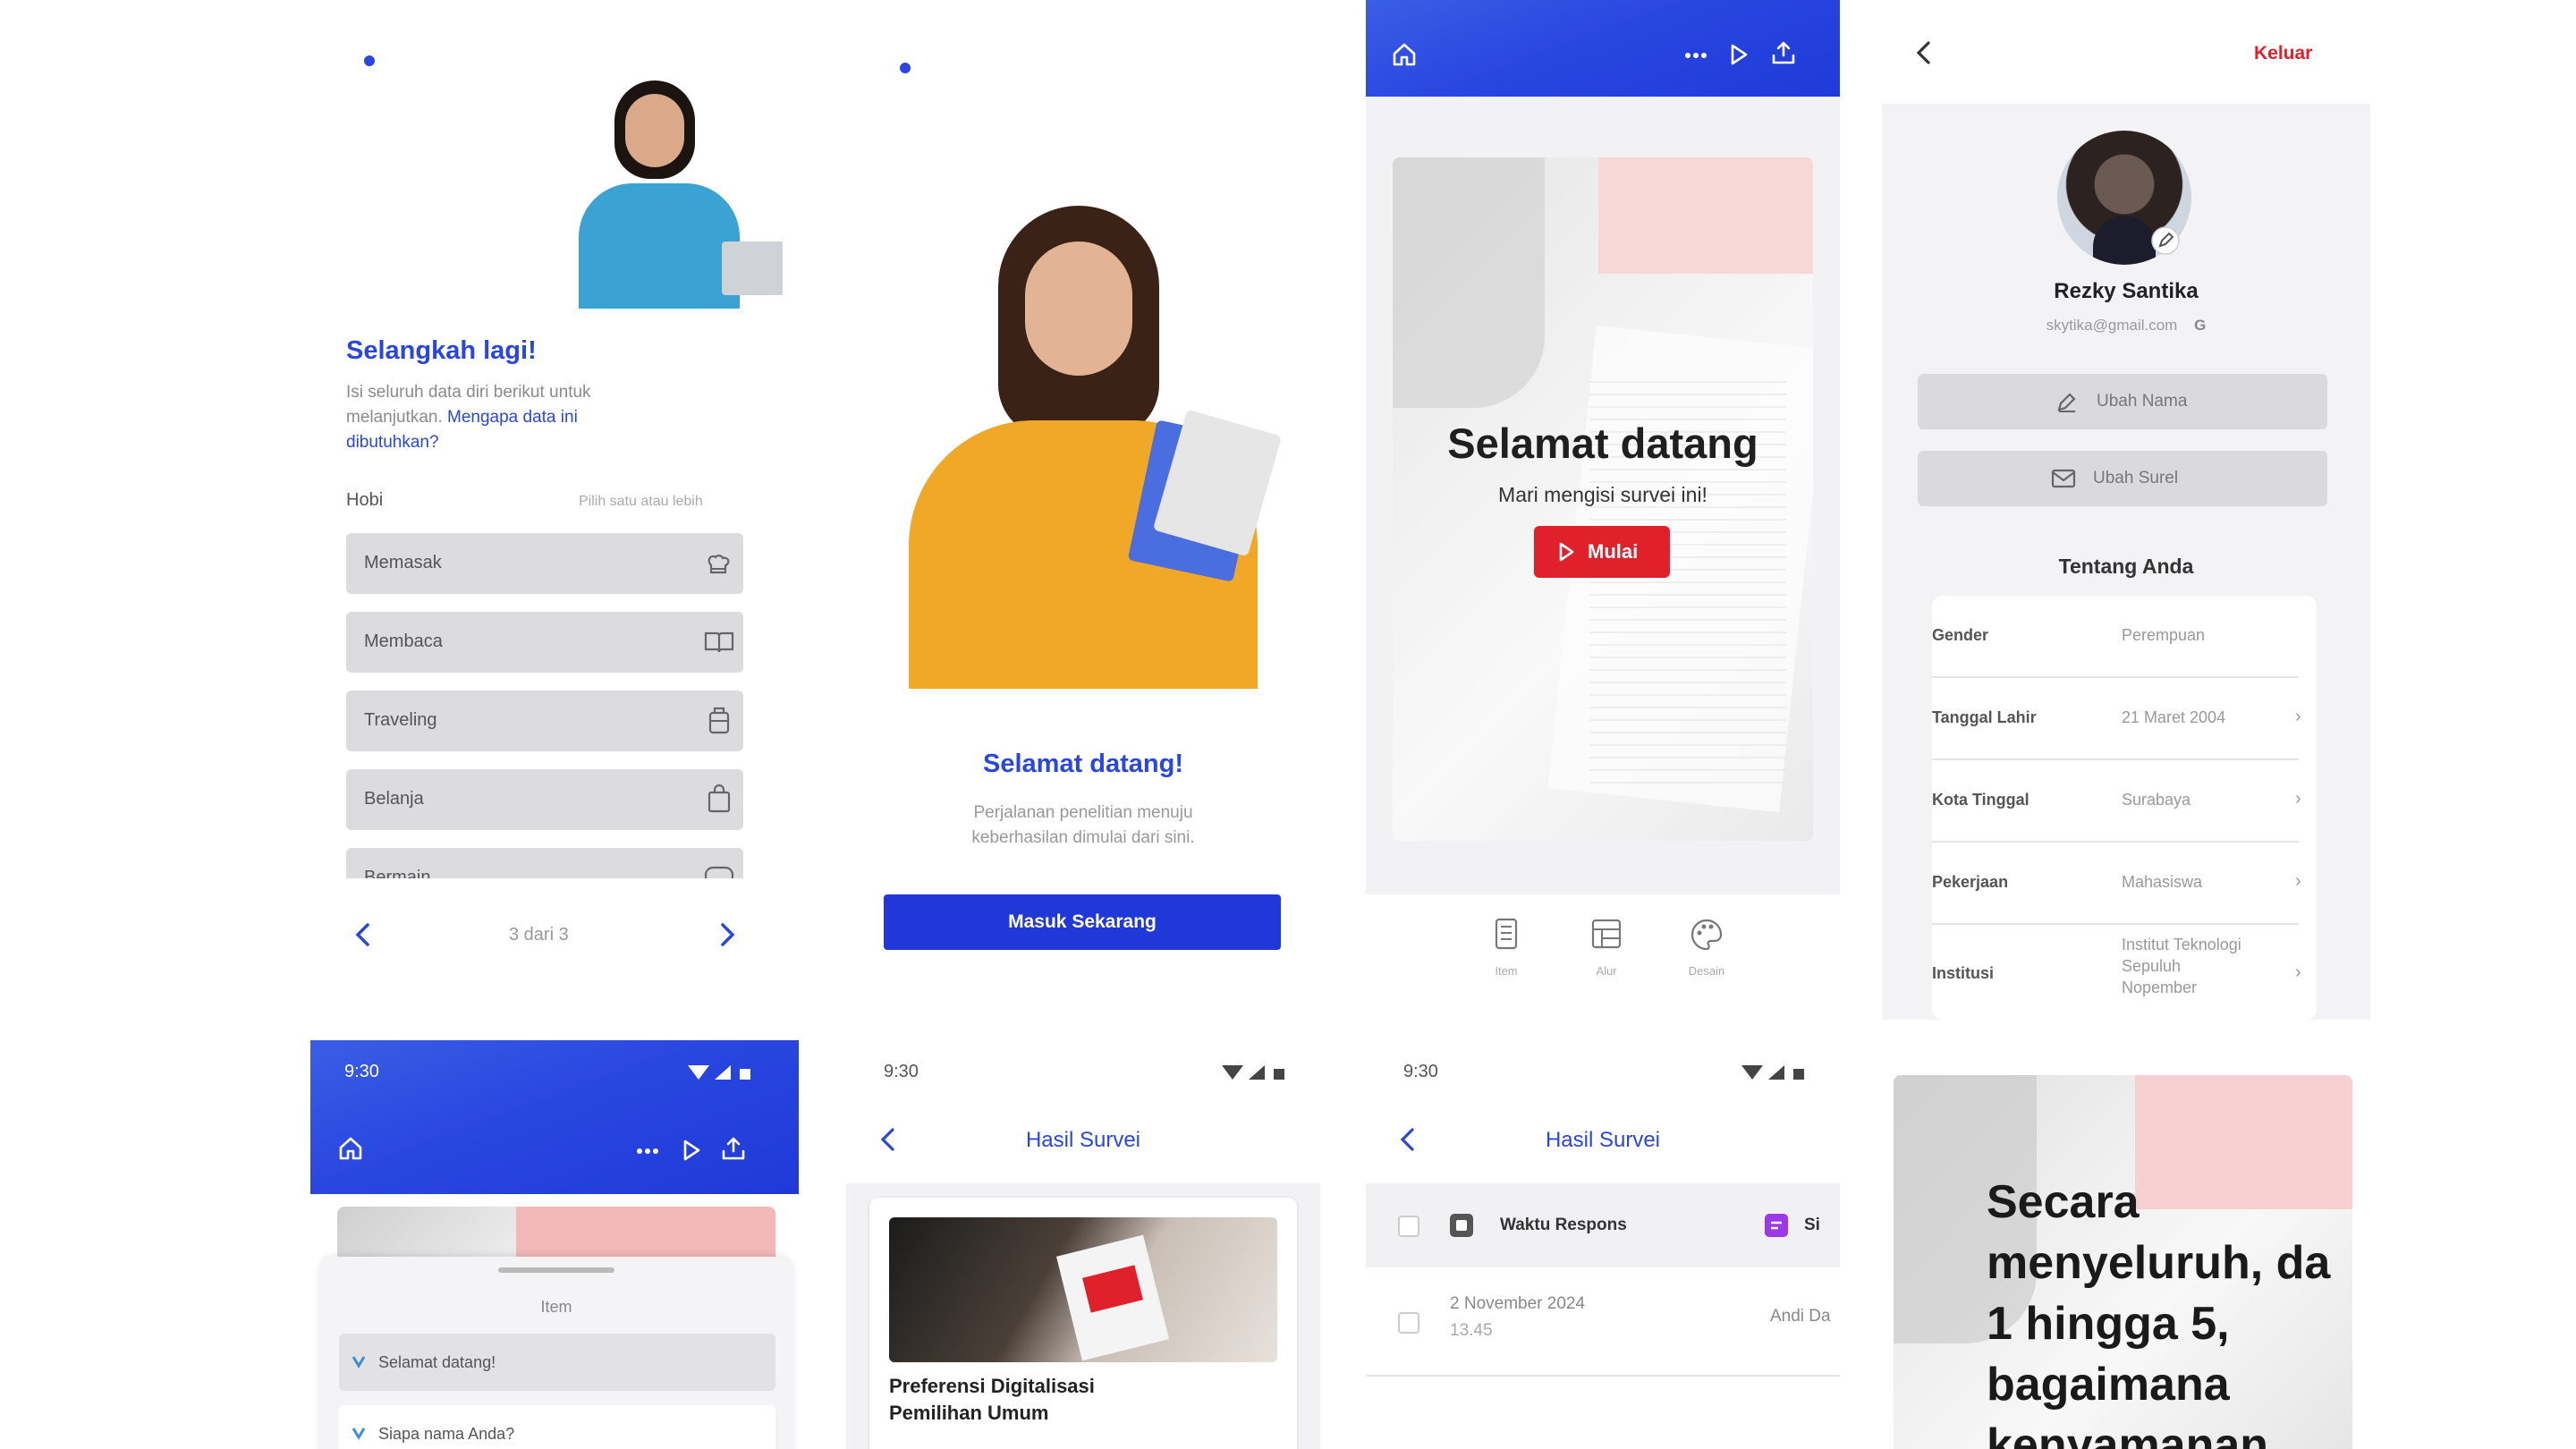 This screenshot has width=2576, height=1449. I want to click on enter-now-label: Masuk Sekarang, so click(1082, 921).